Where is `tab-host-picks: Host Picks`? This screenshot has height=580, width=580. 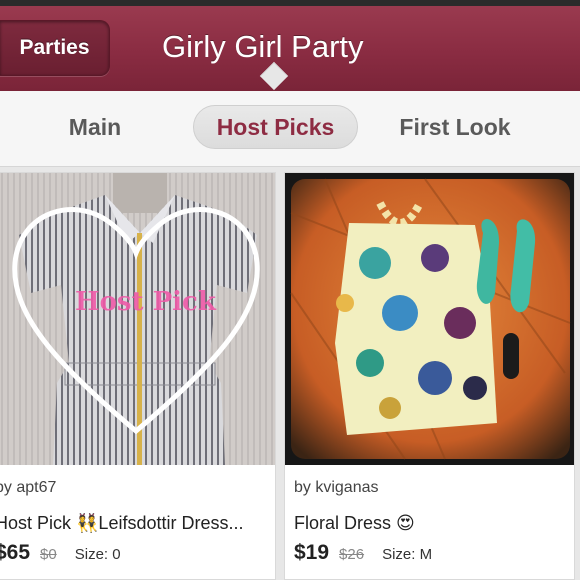
tab-host-picks: Host Picks is located at coordinates (275, 127).